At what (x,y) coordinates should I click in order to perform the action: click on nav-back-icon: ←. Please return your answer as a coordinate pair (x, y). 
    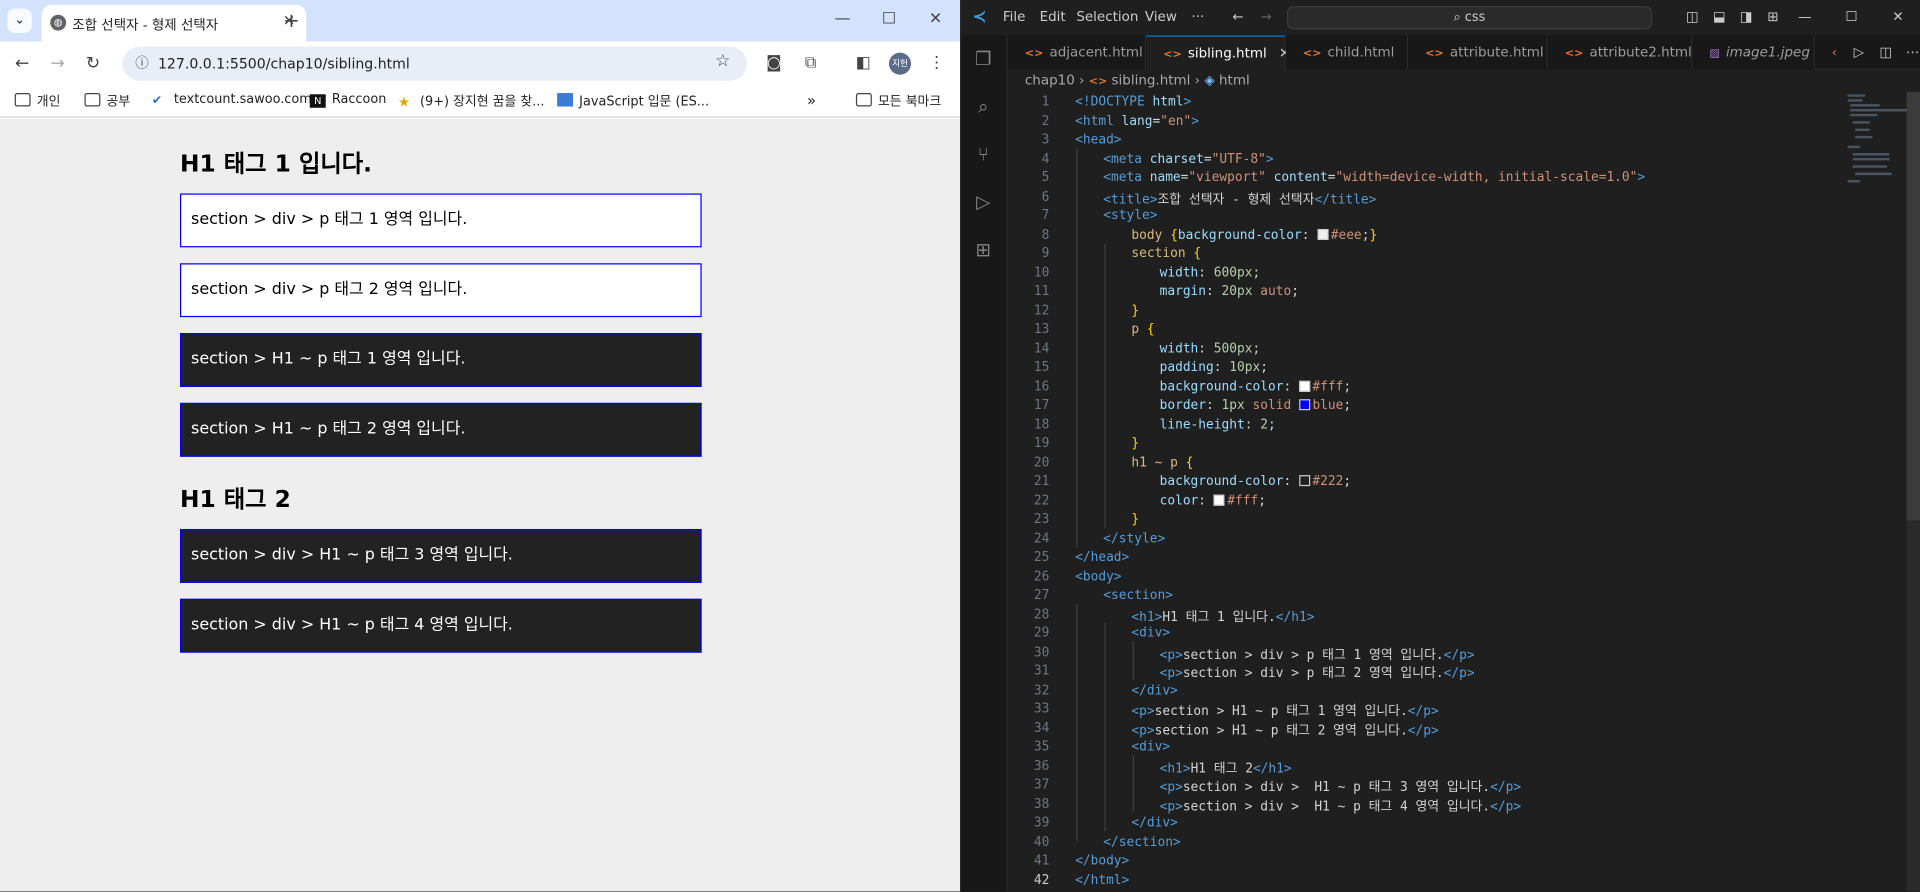
    Looking at the image, I should click on (1238, 17).